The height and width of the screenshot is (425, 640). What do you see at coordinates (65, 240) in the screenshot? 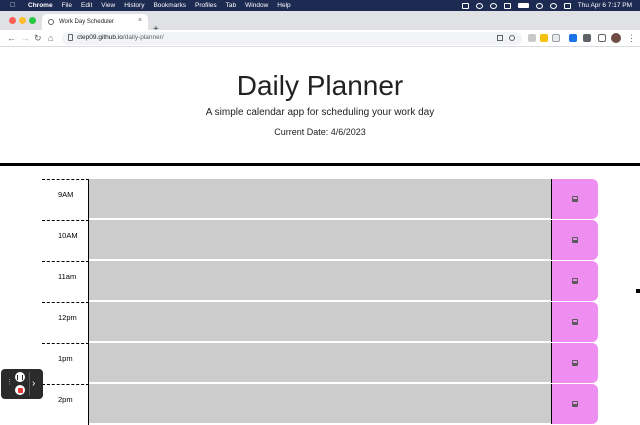
I see `hour-label: 10AM` at bounding box center [65, 240].